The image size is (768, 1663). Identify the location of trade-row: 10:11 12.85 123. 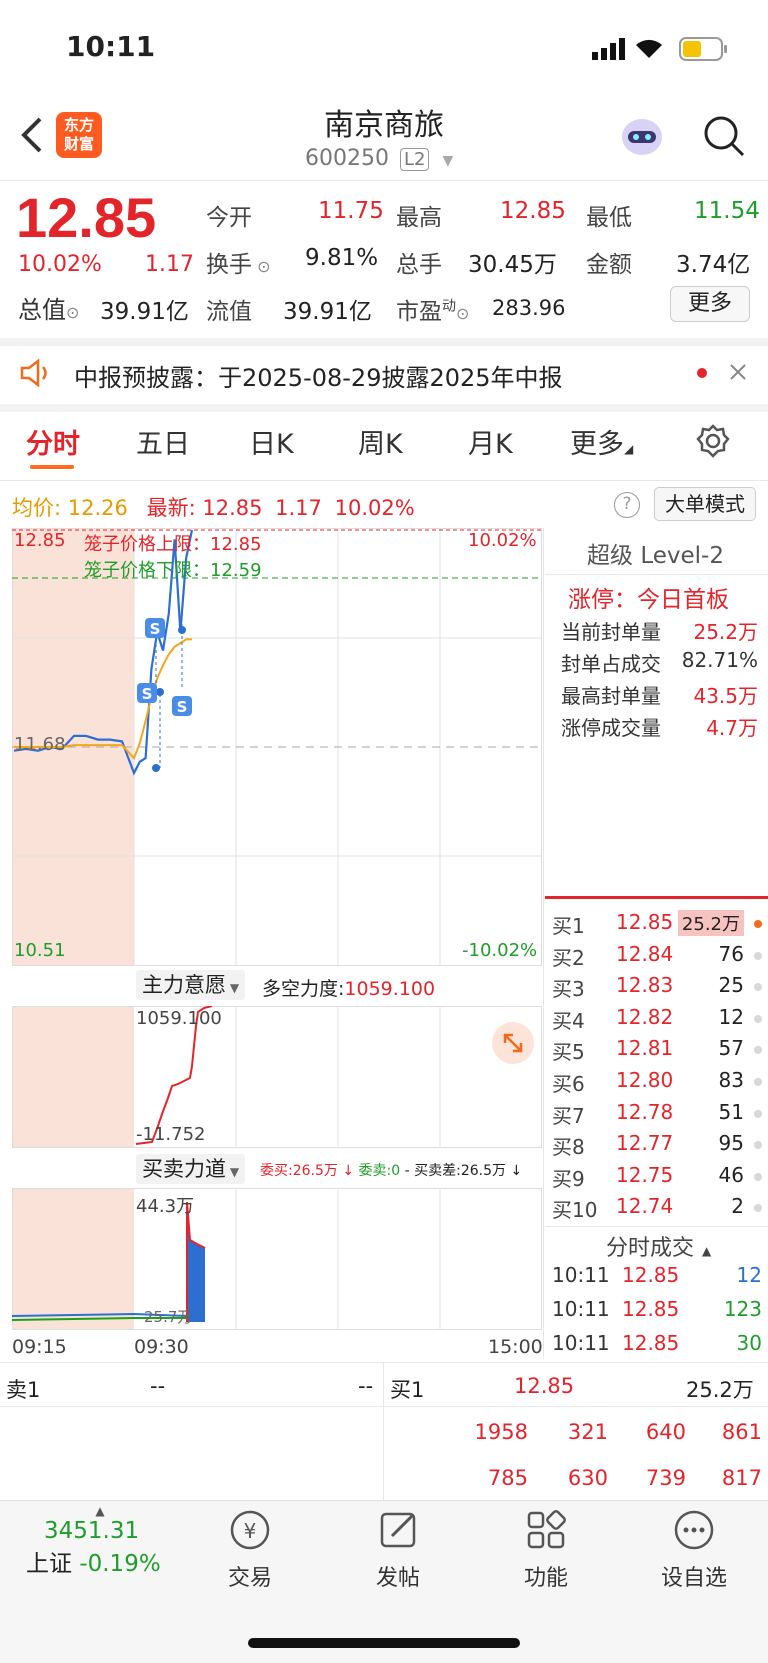
(657, 1312).